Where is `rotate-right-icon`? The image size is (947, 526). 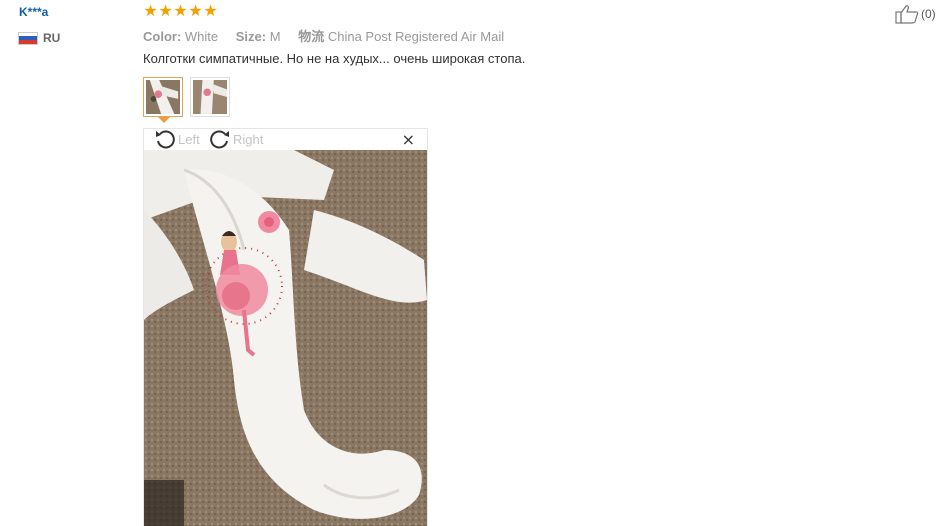
rotate-right-icon is located at coordinates (219, 139).